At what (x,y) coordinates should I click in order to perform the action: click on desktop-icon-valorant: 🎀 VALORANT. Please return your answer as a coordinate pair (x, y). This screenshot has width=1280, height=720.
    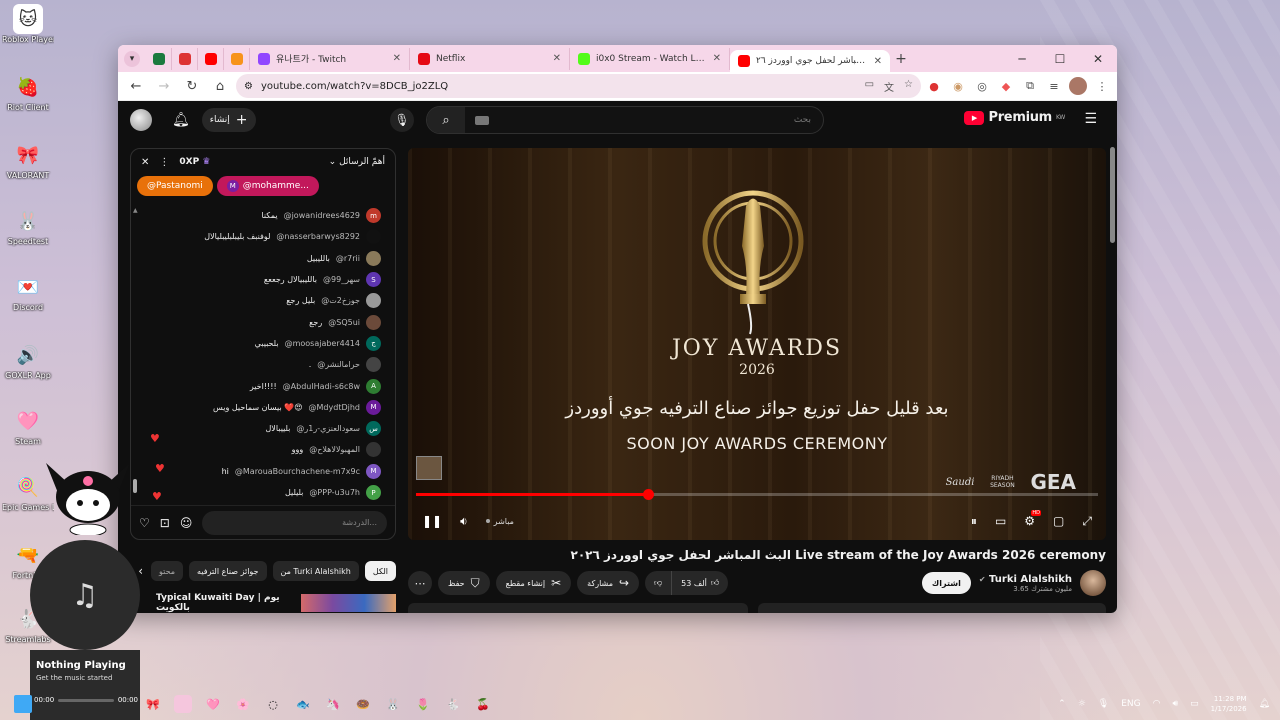
    Looking at the image, I should click on (28, 160).